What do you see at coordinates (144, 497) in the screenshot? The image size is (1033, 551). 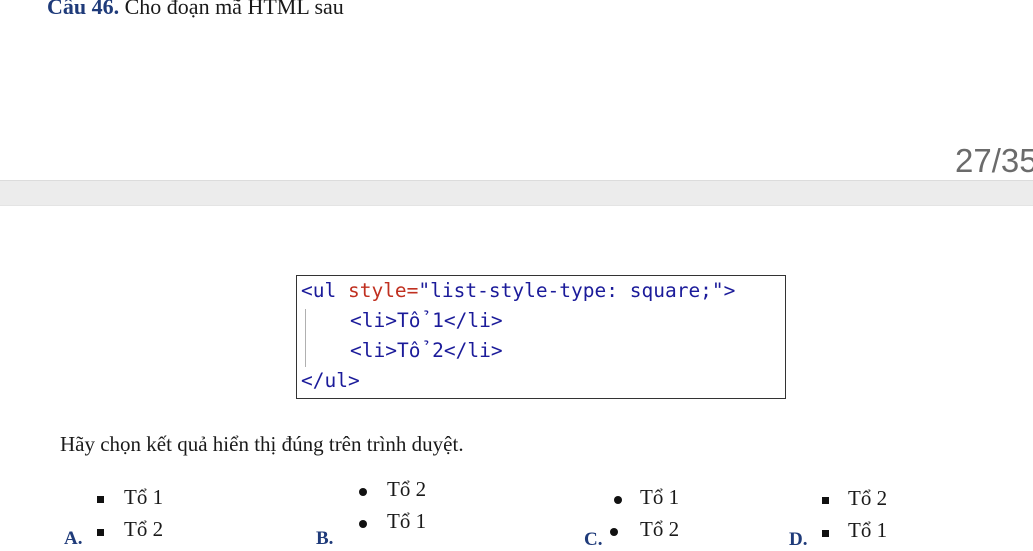 I see `option-a-item-1: Tổ 1` at bounding box center [144, 497].